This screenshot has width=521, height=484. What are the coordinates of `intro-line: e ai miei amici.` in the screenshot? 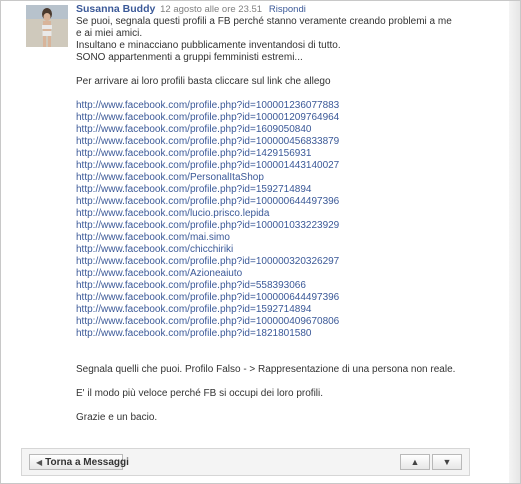 It's located at (109, 33).